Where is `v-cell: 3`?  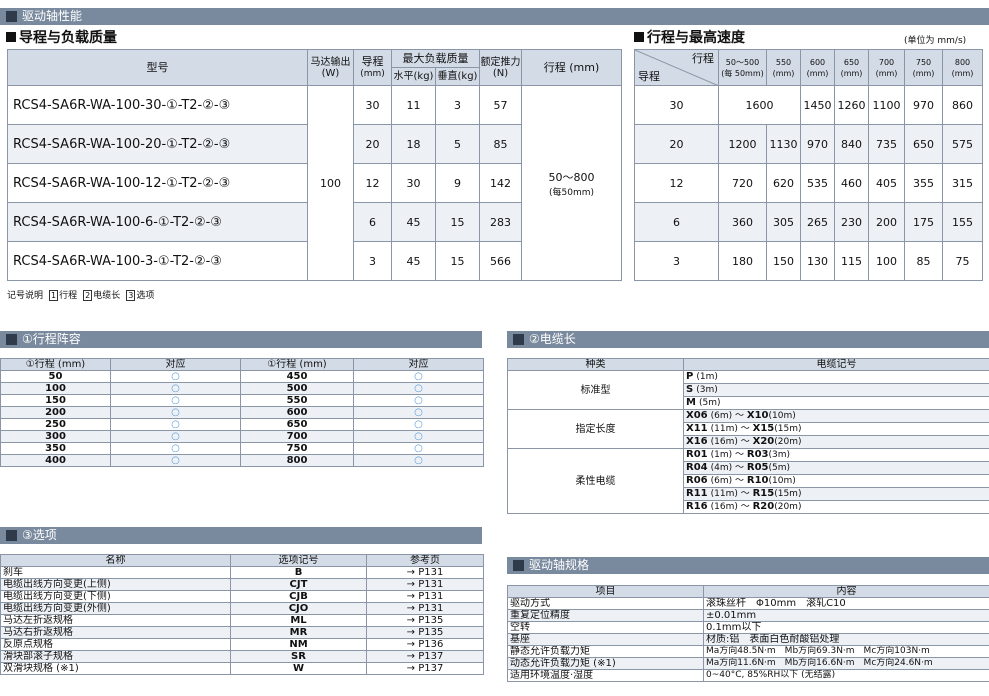
v-cell: 3 is located at coordinates (457, 105).